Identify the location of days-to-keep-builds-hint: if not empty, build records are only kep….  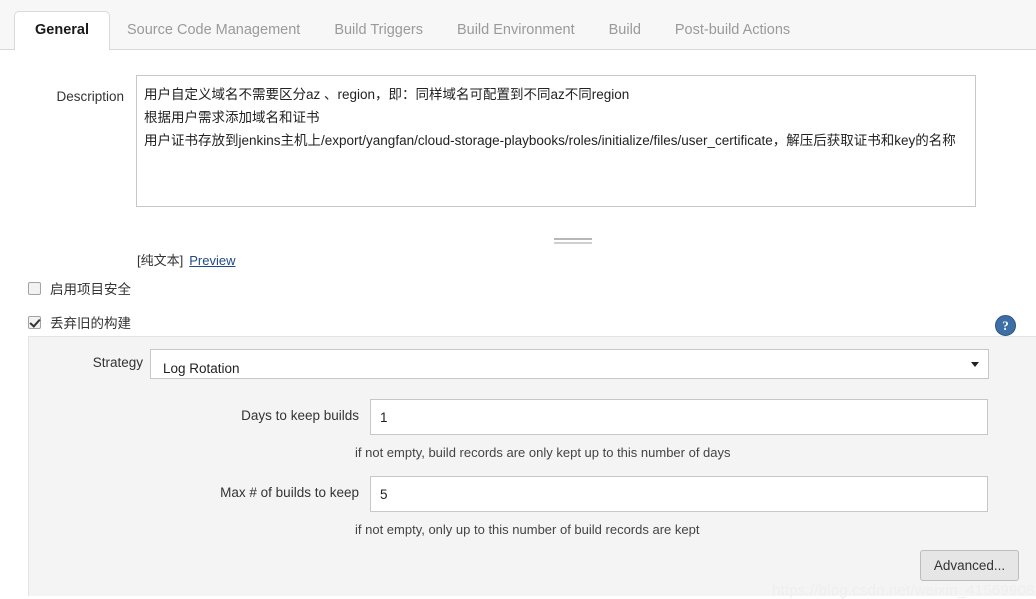
(543, 452).